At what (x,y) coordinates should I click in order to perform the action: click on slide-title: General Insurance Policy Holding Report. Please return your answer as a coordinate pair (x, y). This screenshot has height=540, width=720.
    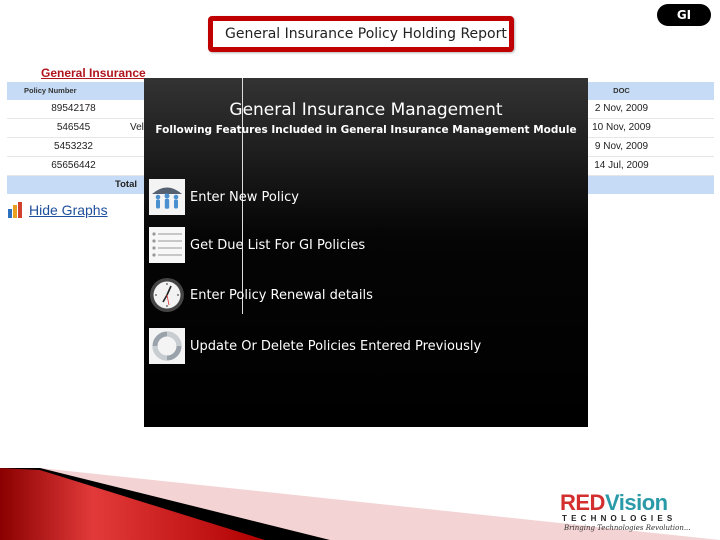
    Looking at the image, I should click on (366, 34).